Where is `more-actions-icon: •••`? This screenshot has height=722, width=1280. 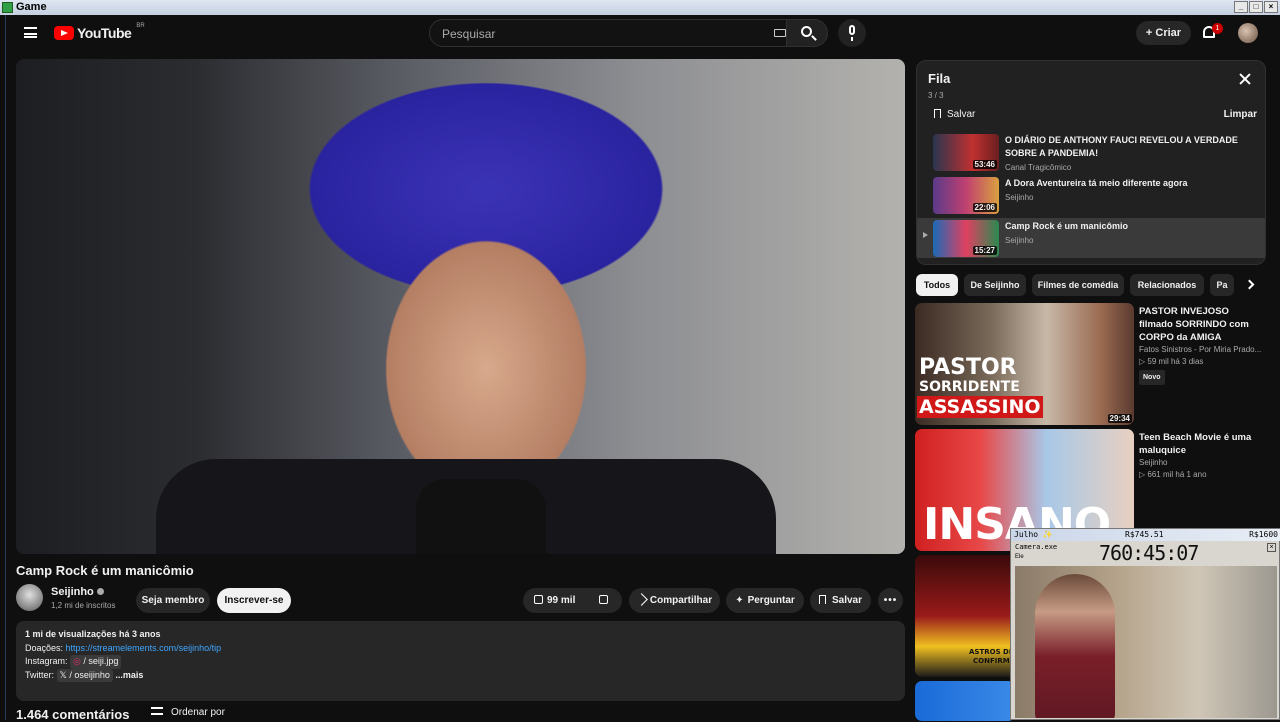 more-actions-icon: ••• is located at coordinates (890, 600).